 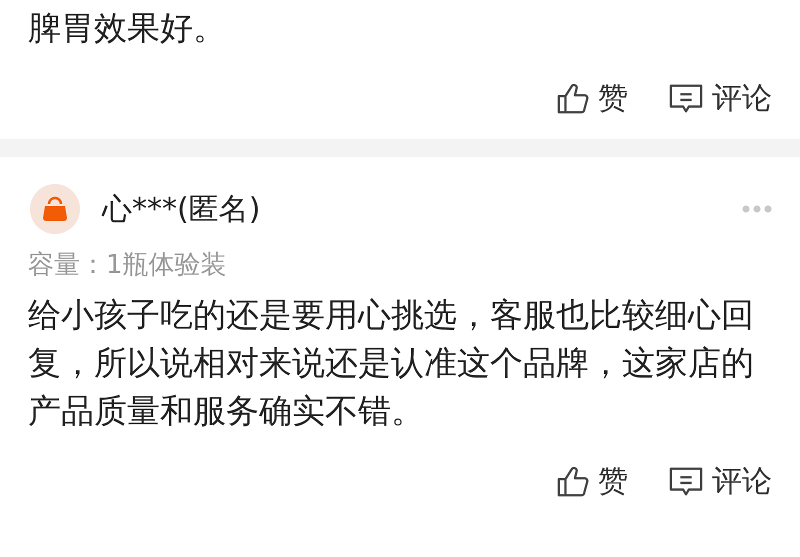 I want to click on more-icon, so click(x=757, y=209).